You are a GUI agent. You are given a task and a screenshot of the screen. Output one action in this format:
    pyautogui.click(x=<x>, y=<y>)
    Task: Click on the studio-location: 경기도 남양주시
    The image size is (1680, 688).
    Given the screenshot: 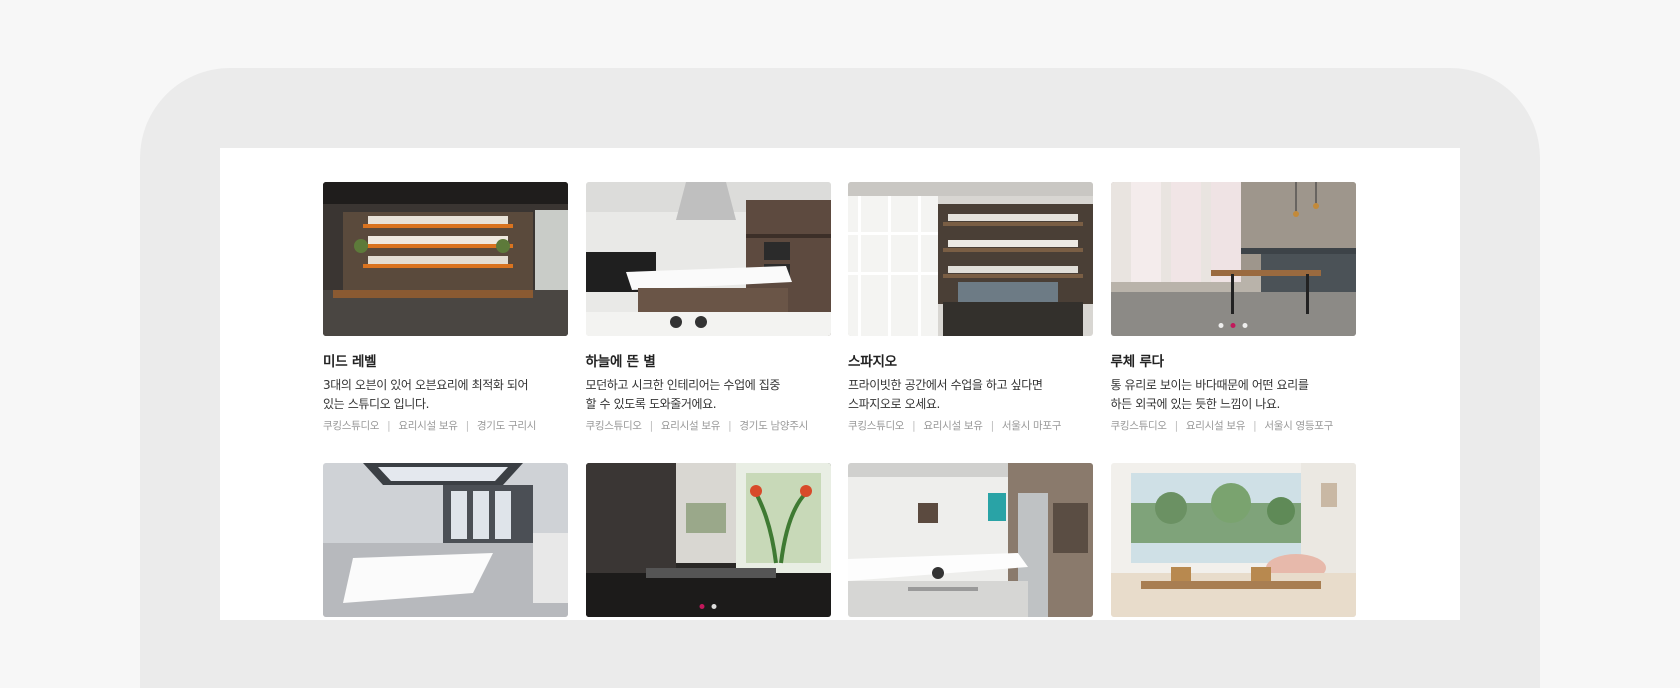 What is the action you would take?
    pyautogui.click(x=773, y=426)
    